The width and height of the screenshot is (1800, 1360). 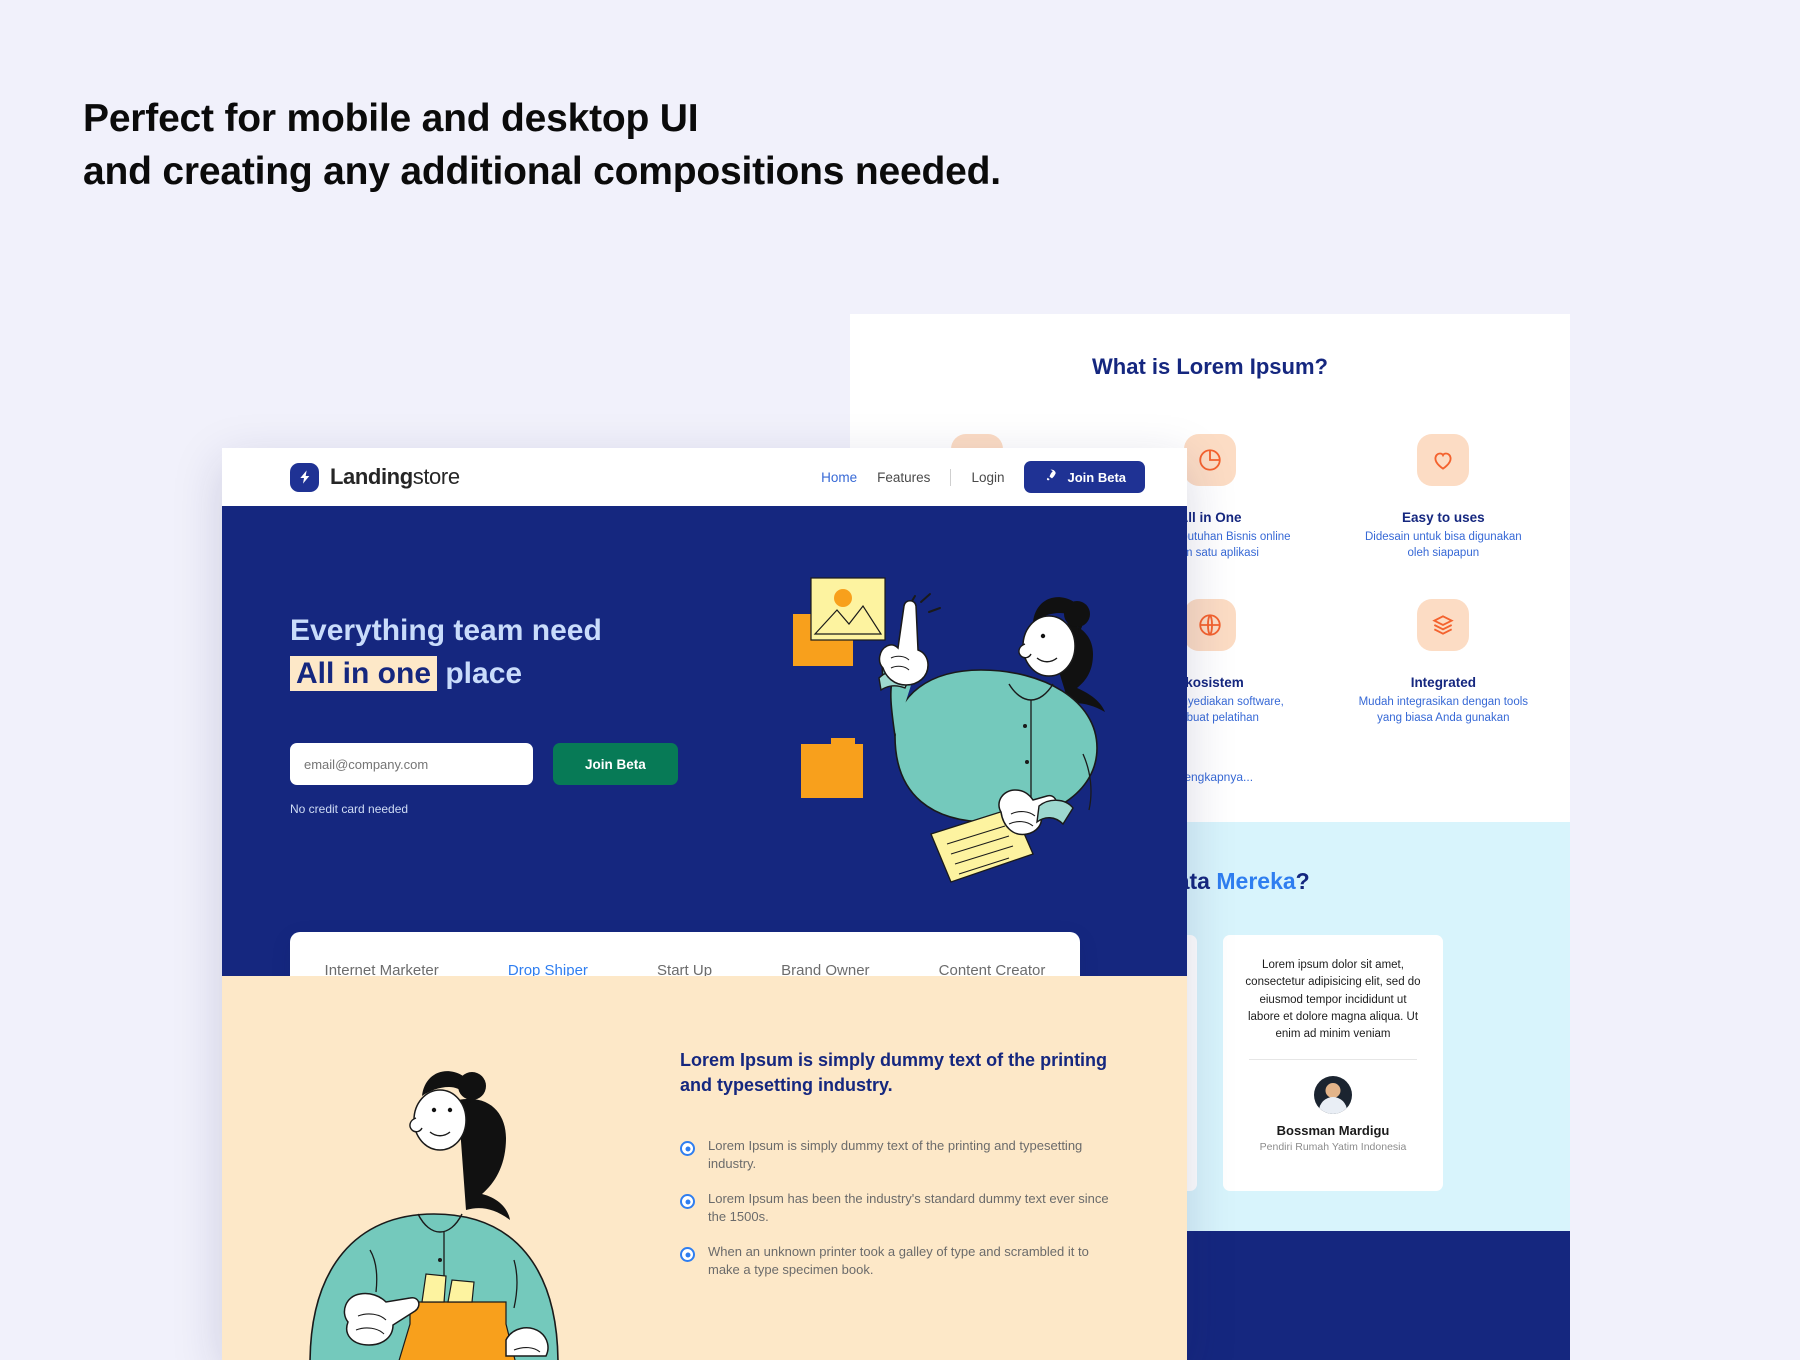 What do you see at coordinates (1443, 683) in the screenshot?
I see `feature-name: Integrated` at bounding box center [1443, 683].